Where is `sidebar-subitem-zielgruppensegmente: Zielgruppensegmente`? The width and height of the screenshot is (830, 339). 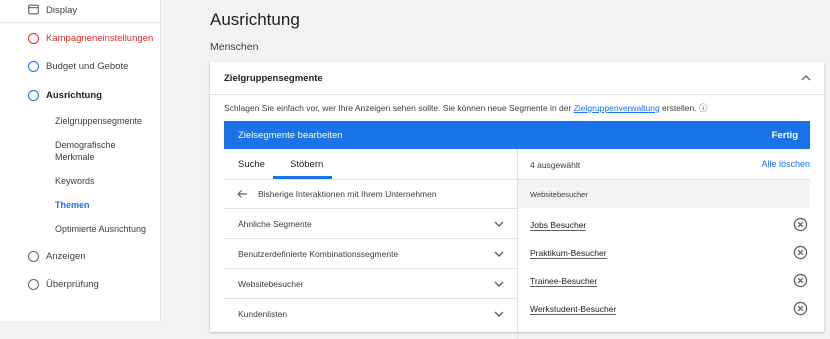 sidebar-subitem-zielgruppensegmente: Zielgruppensegmente is located at coordinates (98, 121).